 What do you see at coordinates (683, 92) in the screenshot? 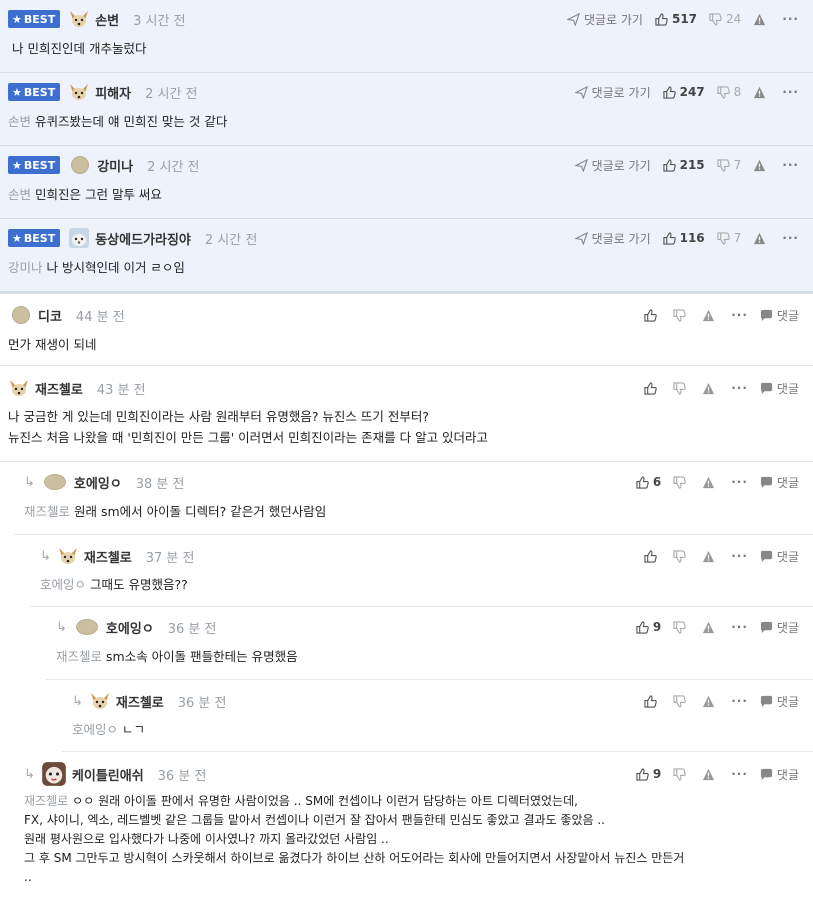
I see `like-button: 247` at bounding box center [683, 92].